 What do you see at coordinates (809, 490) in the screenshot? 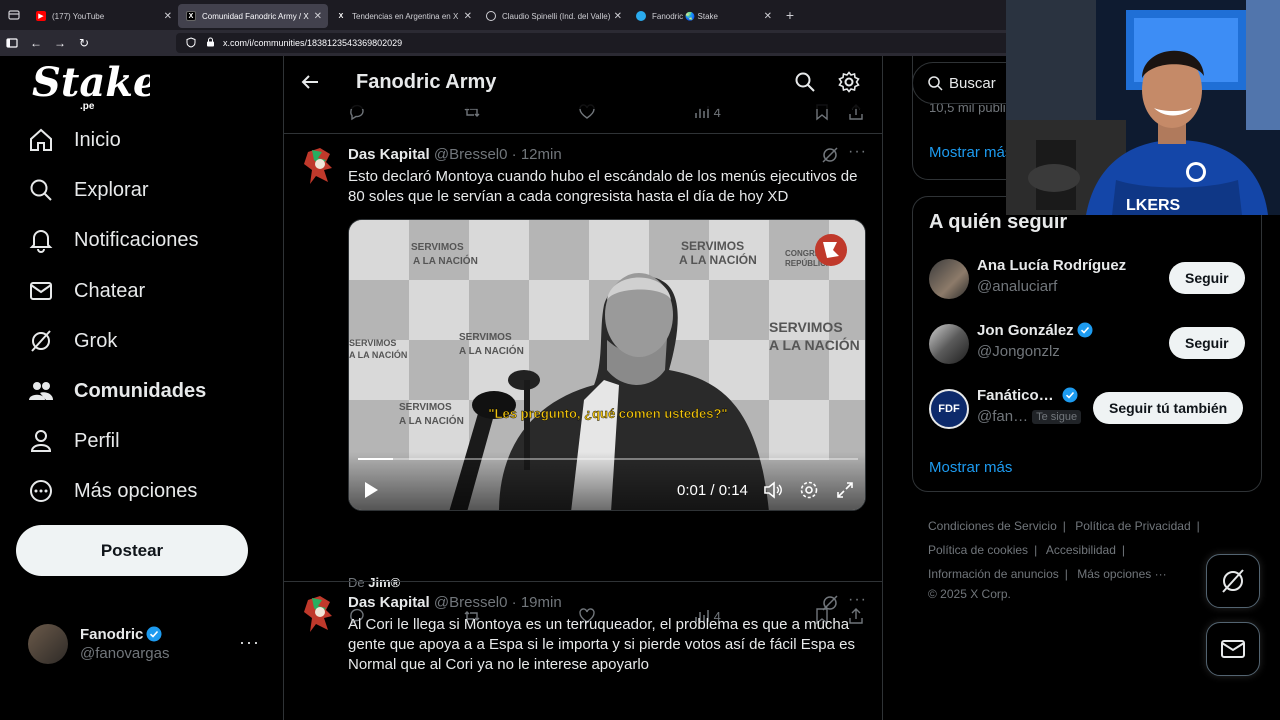
I see `settings-icon` at bounding box center [809, 490].